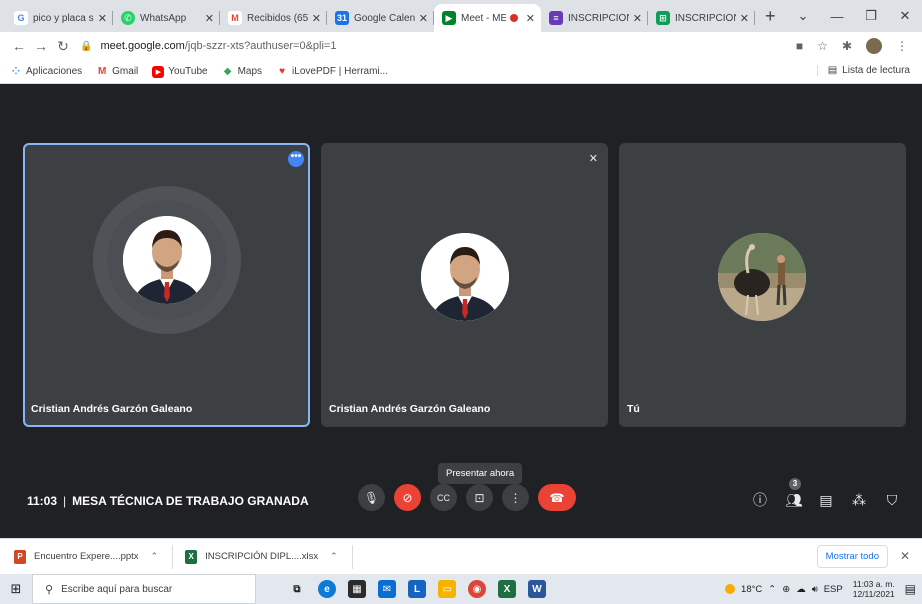 The height and width of the screenshot is (604, 922). I want to click on present-now-button: ⊡, so click(479, 497).